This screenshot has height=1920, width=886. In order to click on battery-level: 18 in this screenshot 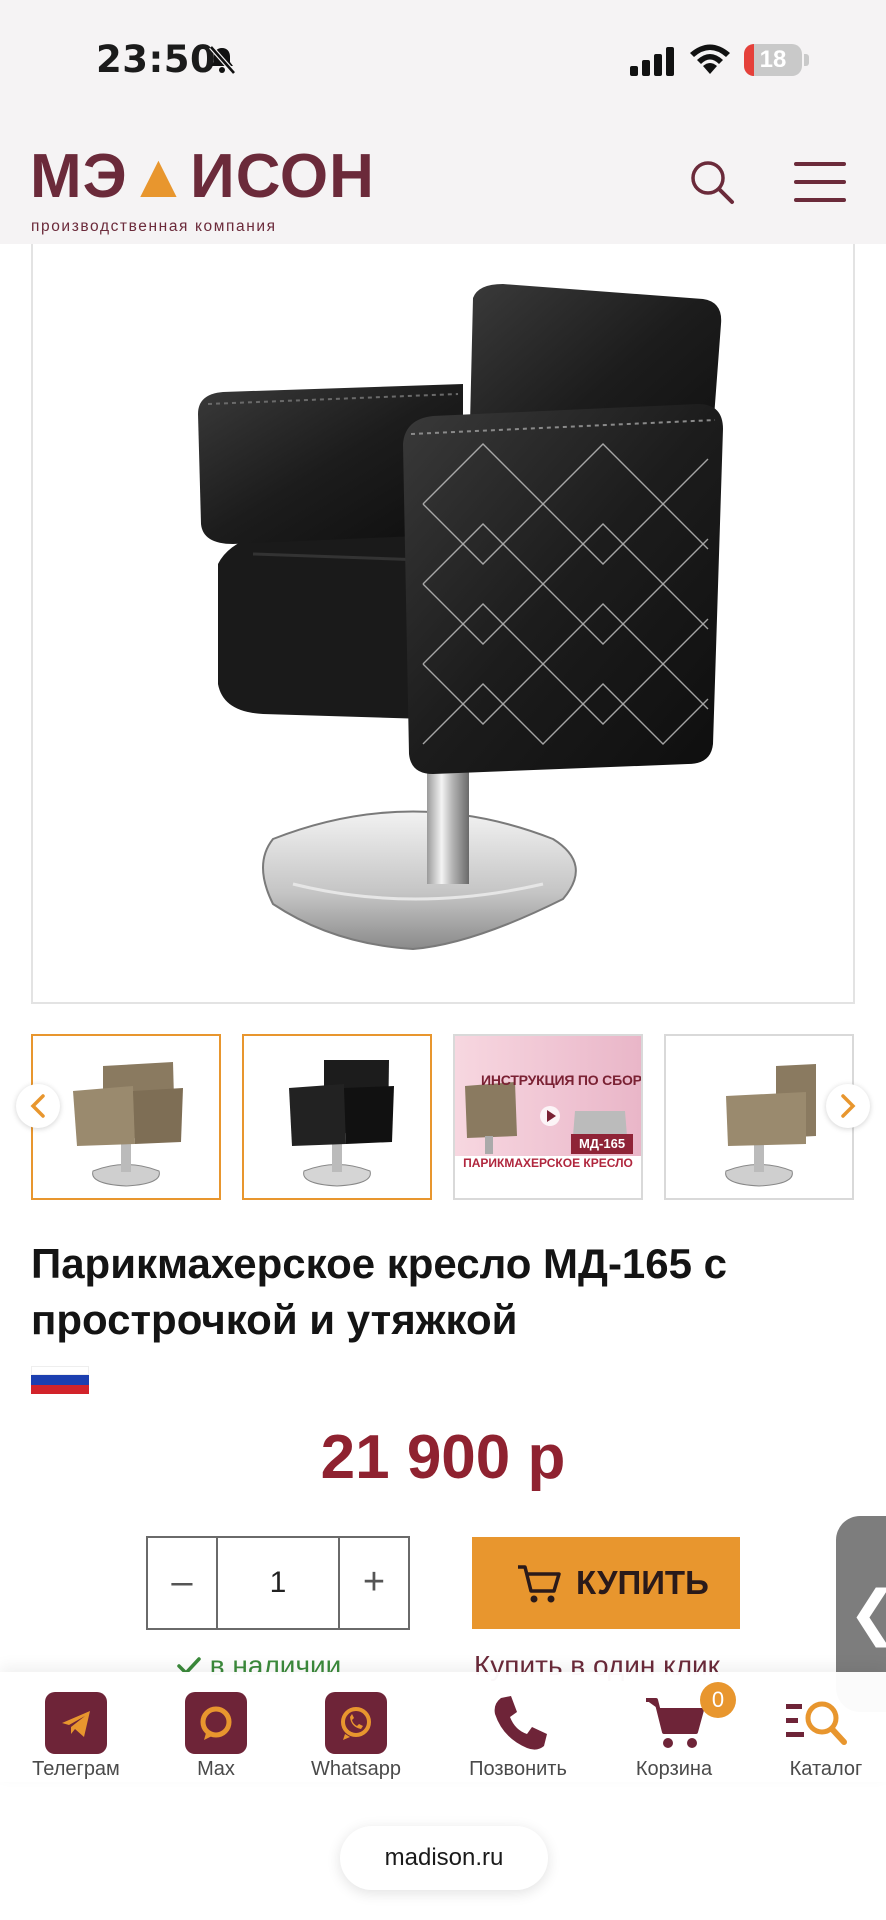, I will do `click(773, 59)`.